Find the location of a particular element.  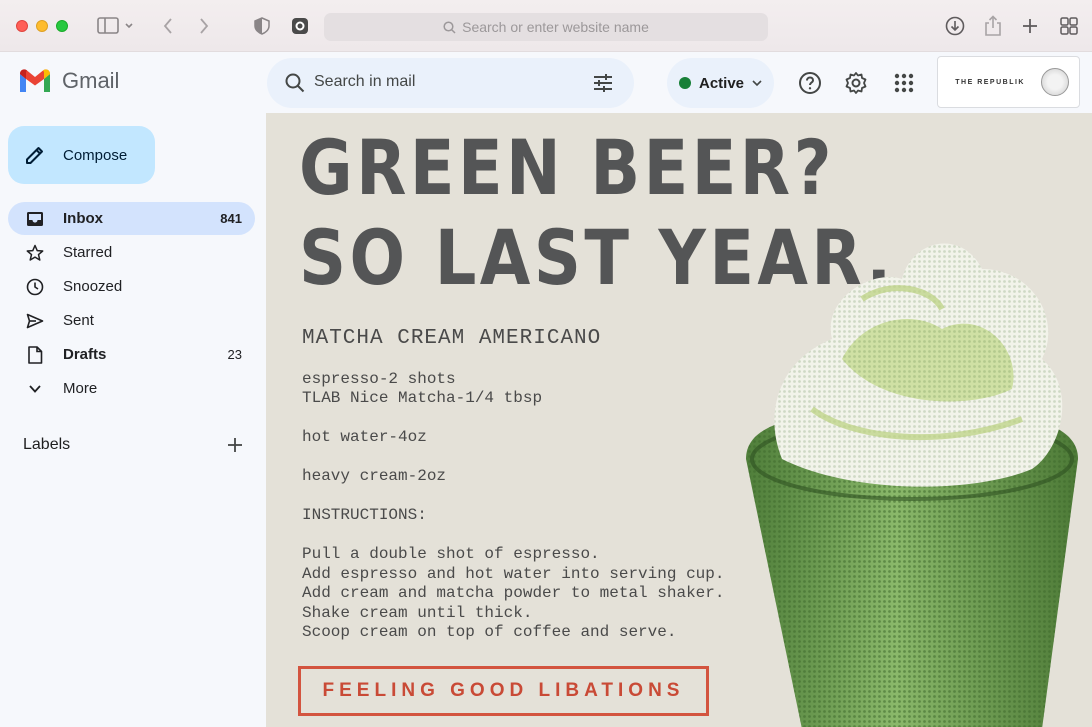

sidebar-item-starred: Starred is located at coordinates (131, 252).